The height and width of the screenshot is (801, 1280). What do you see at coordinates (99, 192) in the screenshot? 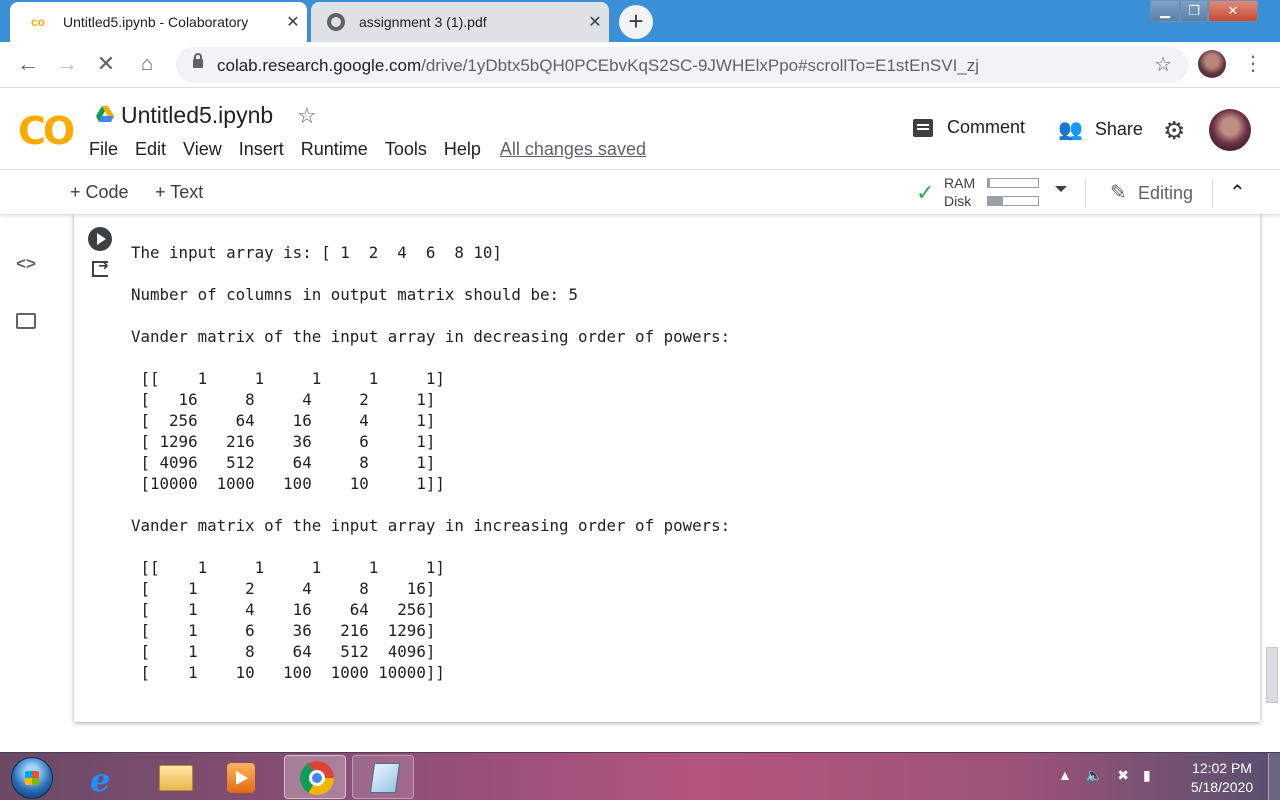
I see `add-code-button: + Code` at bounding box center [99, 192].